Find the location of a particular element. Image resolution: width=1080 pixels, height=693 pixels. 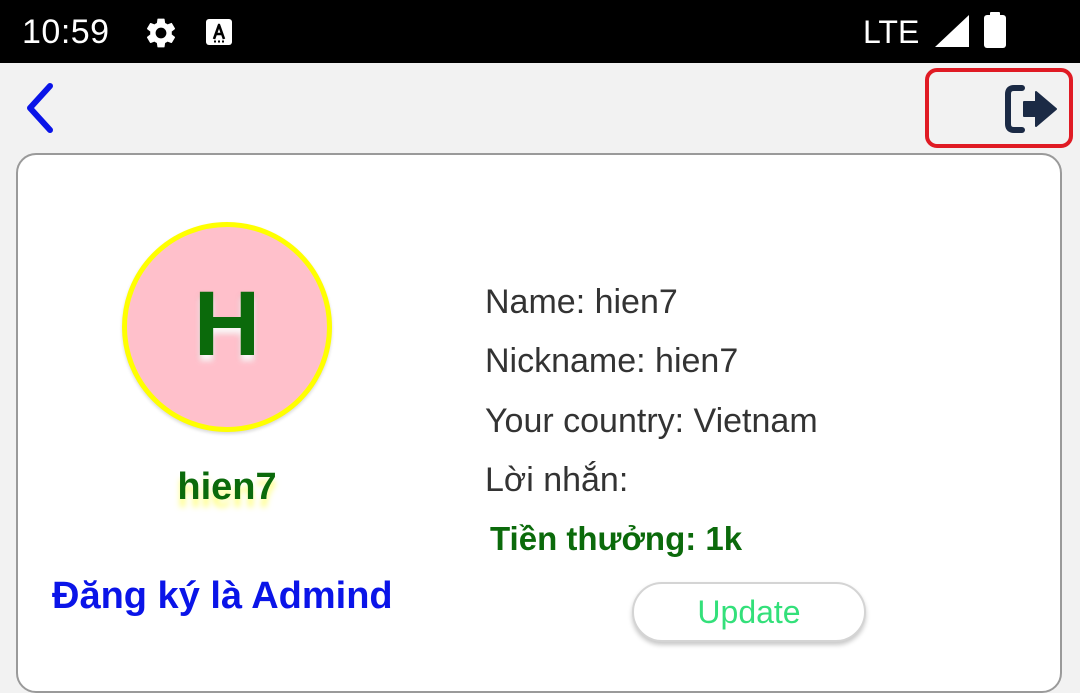

name-field: Name: hien7 is located at coordinates (581, 302).